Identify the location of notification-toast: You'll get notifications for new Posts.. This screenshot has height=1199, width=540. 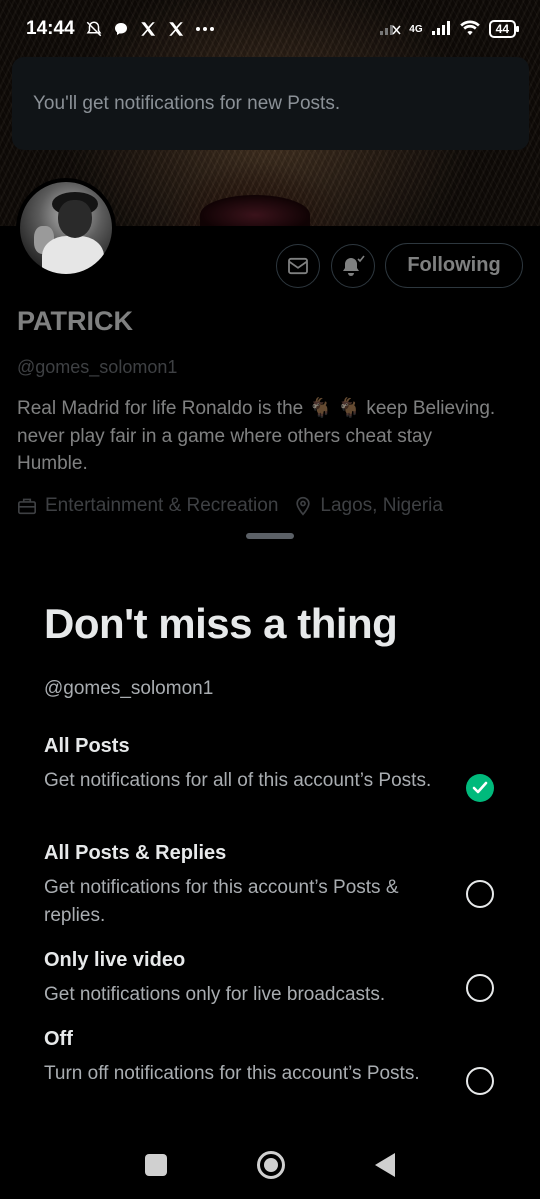
(270, 103).